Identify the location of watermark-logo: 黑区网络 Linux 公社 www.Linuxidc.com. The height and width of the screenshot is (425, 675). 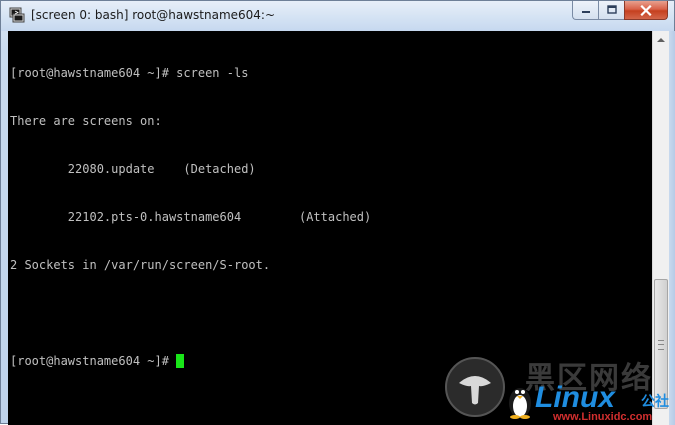
(559, 388).